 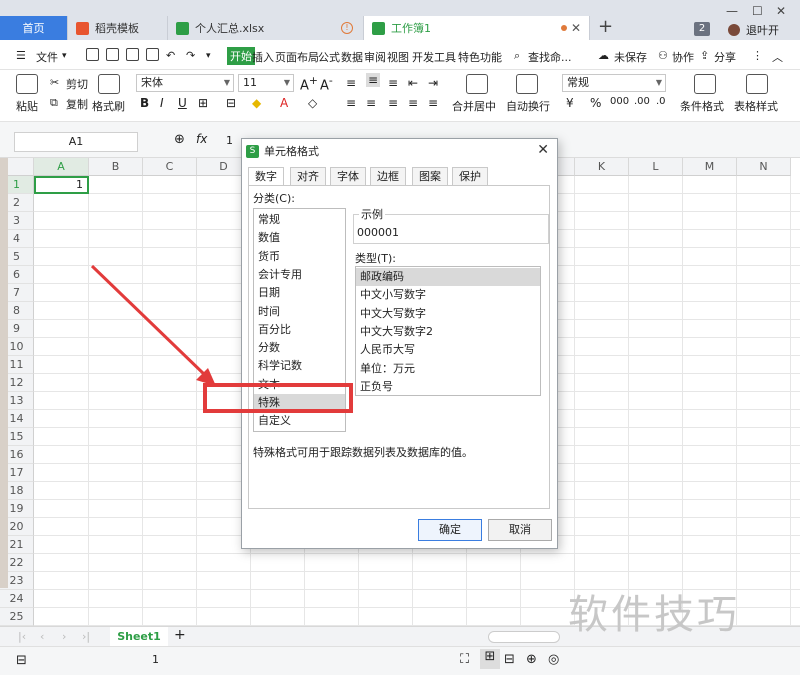 I want to click on annotation-arrow, so click(x=153, y=325).